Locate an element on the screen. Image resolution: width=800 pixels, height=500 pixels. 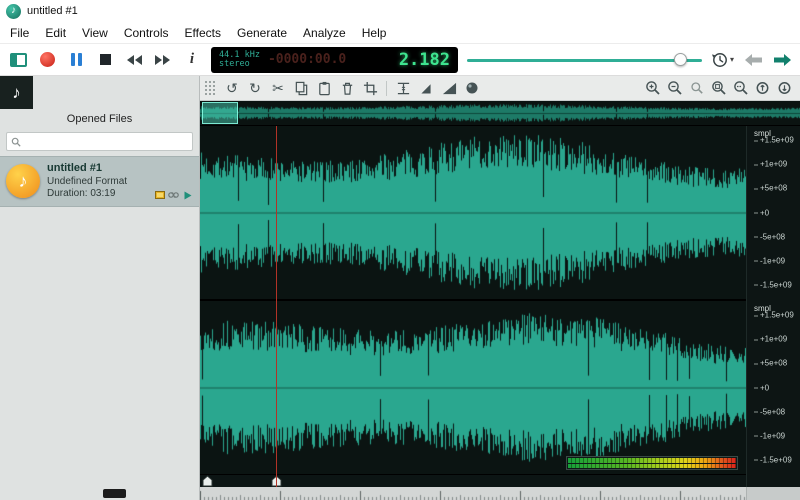
trim-button is located at coordinates (403, 88).